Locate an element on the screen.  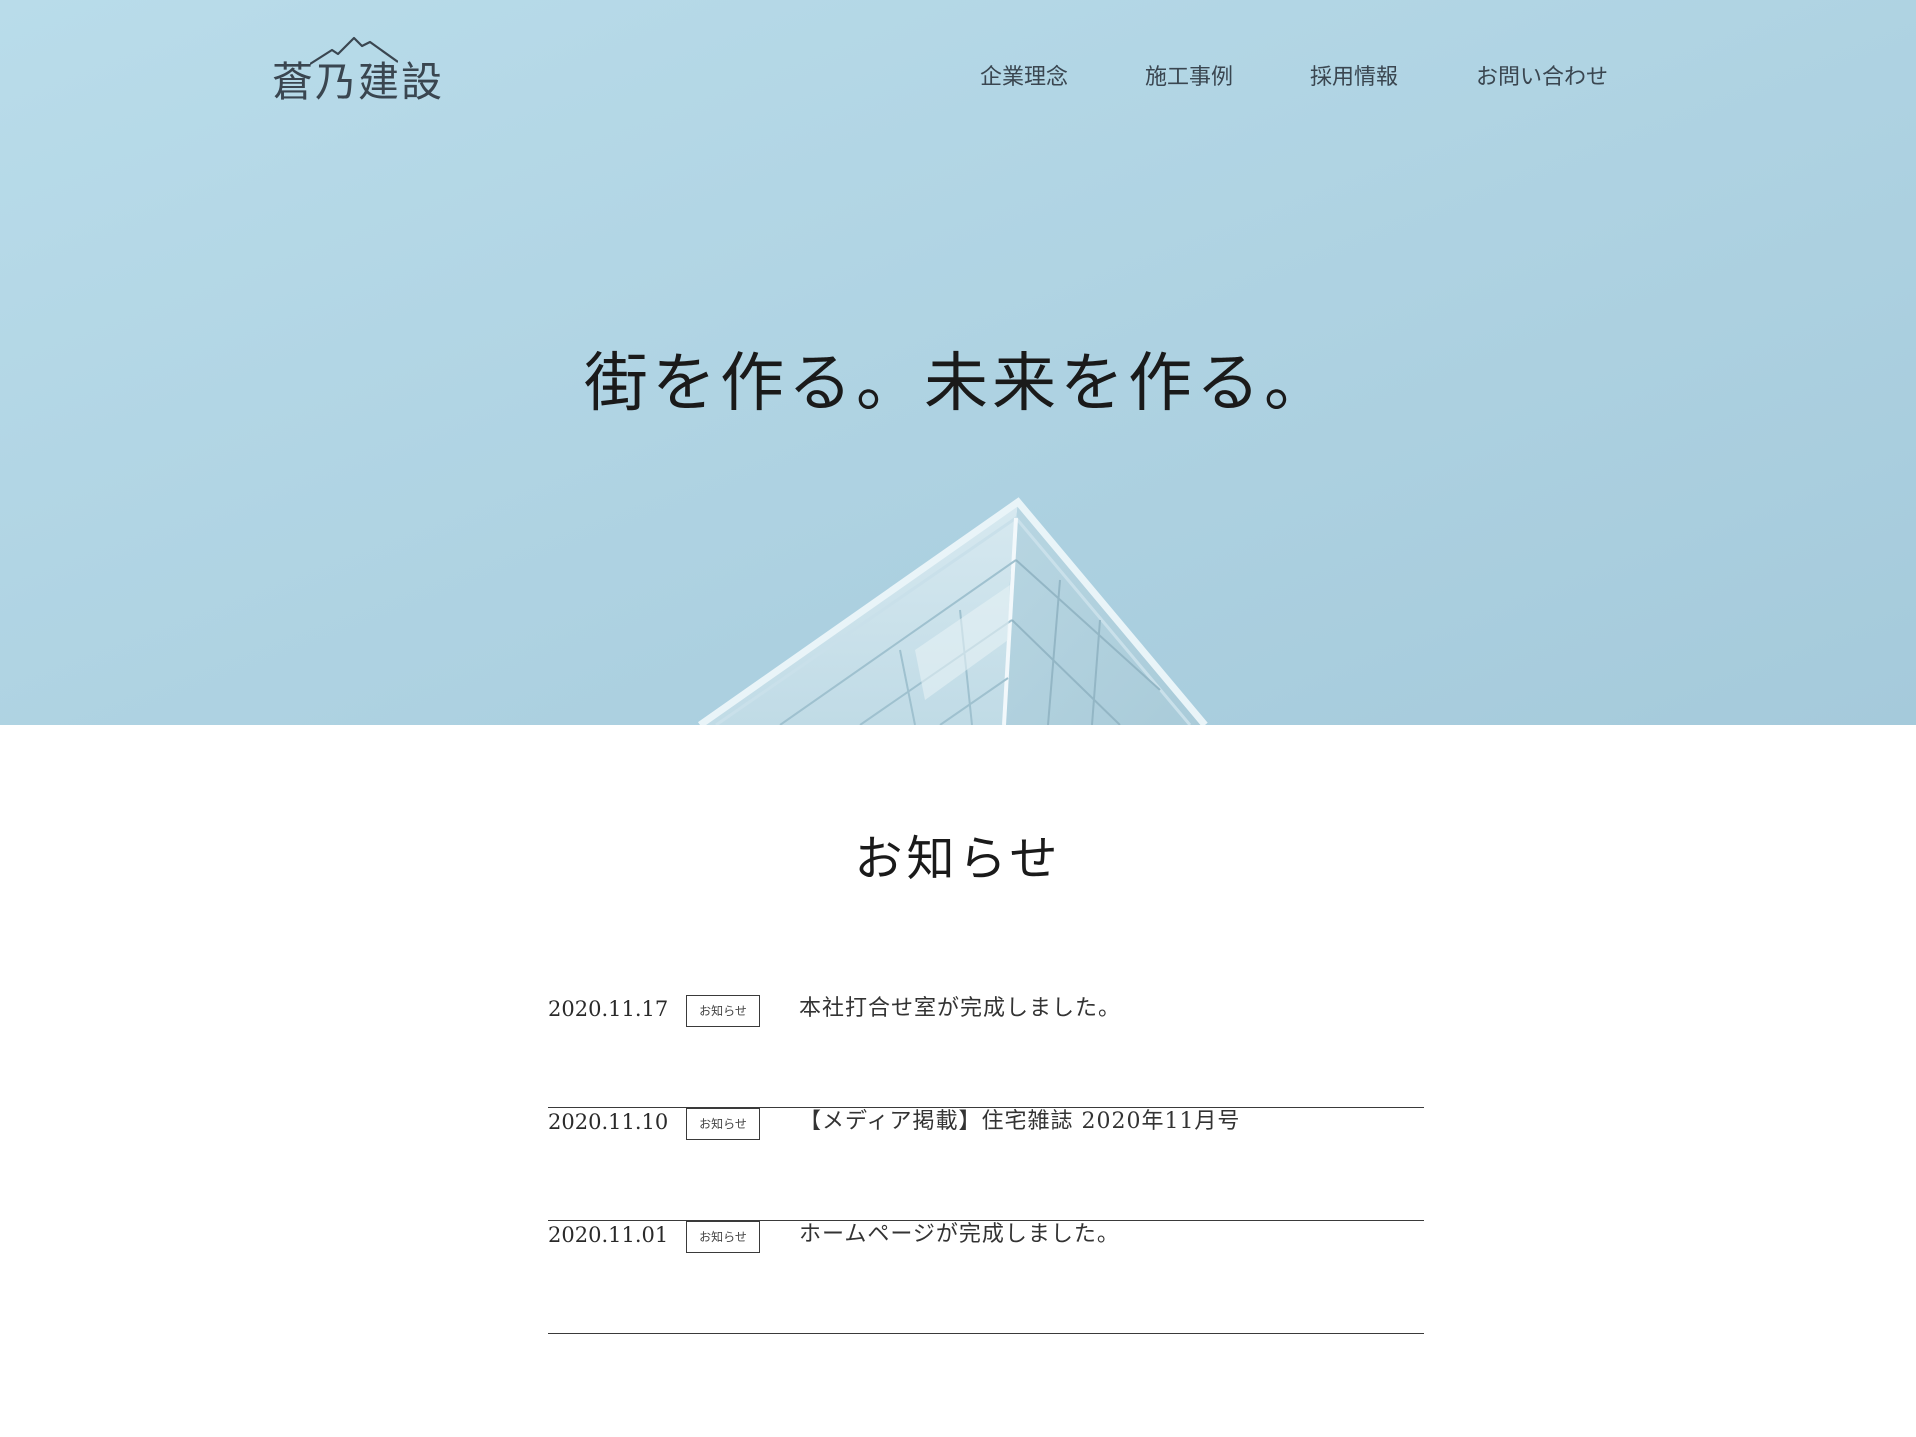
news-title-link: 【メディア掲載】住宅雑誌 2020年11月号 is located at coordinates (1019, 1122).